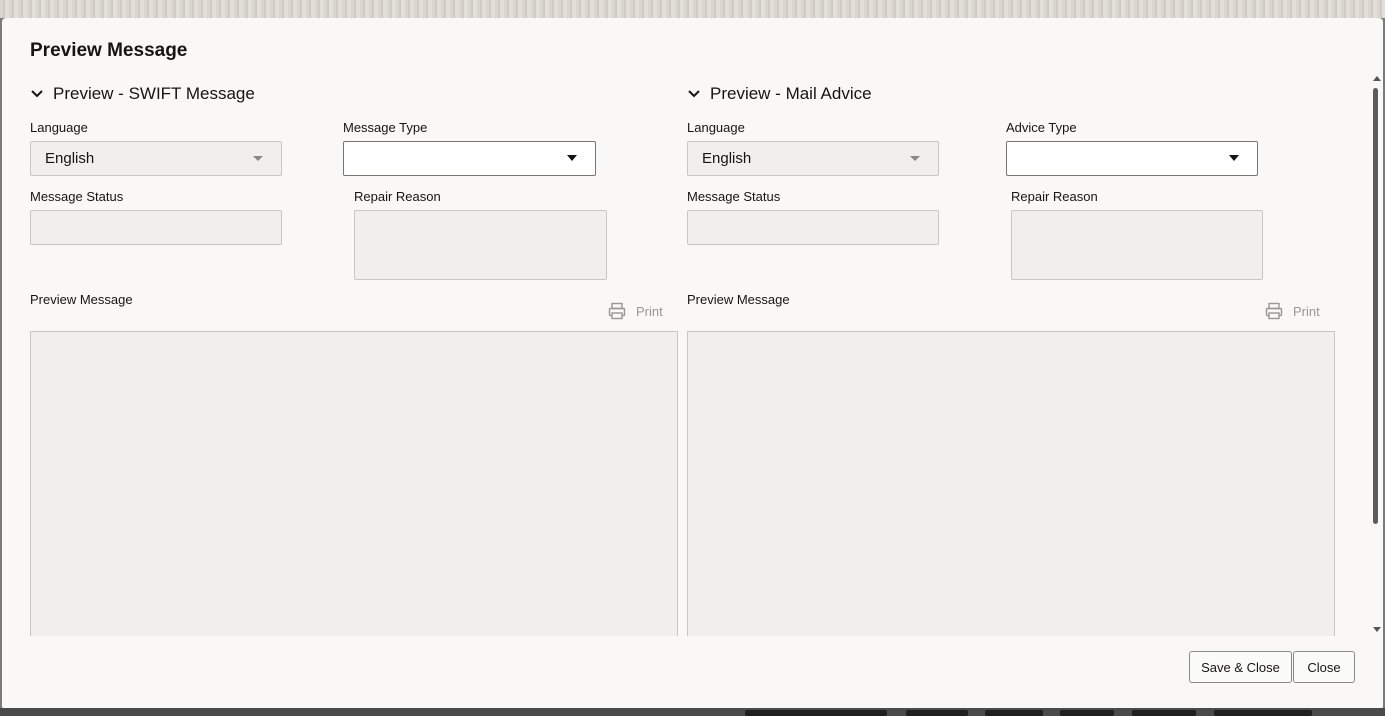 Image resolution: width=1385 pixels, height=716 pixels. I want to click on close-button: Close, so click(1324, 667).